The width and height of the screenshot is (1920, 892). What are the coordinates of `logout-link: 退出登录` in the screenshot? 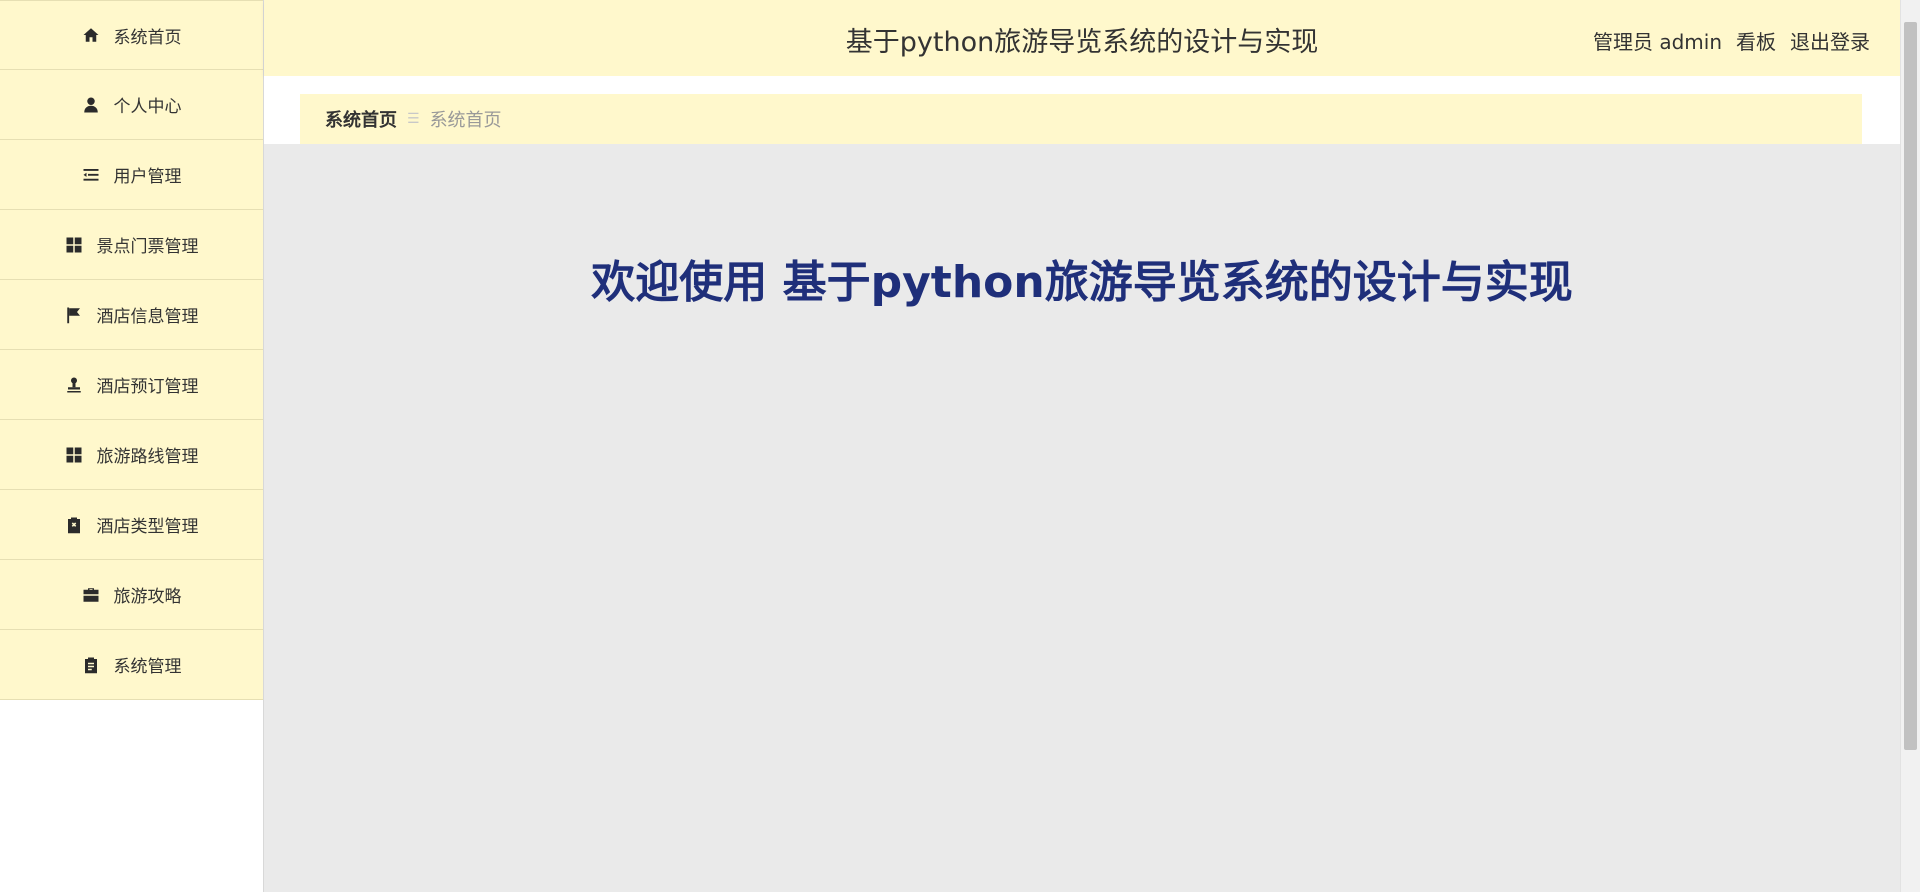 It's located at (1830, 40).